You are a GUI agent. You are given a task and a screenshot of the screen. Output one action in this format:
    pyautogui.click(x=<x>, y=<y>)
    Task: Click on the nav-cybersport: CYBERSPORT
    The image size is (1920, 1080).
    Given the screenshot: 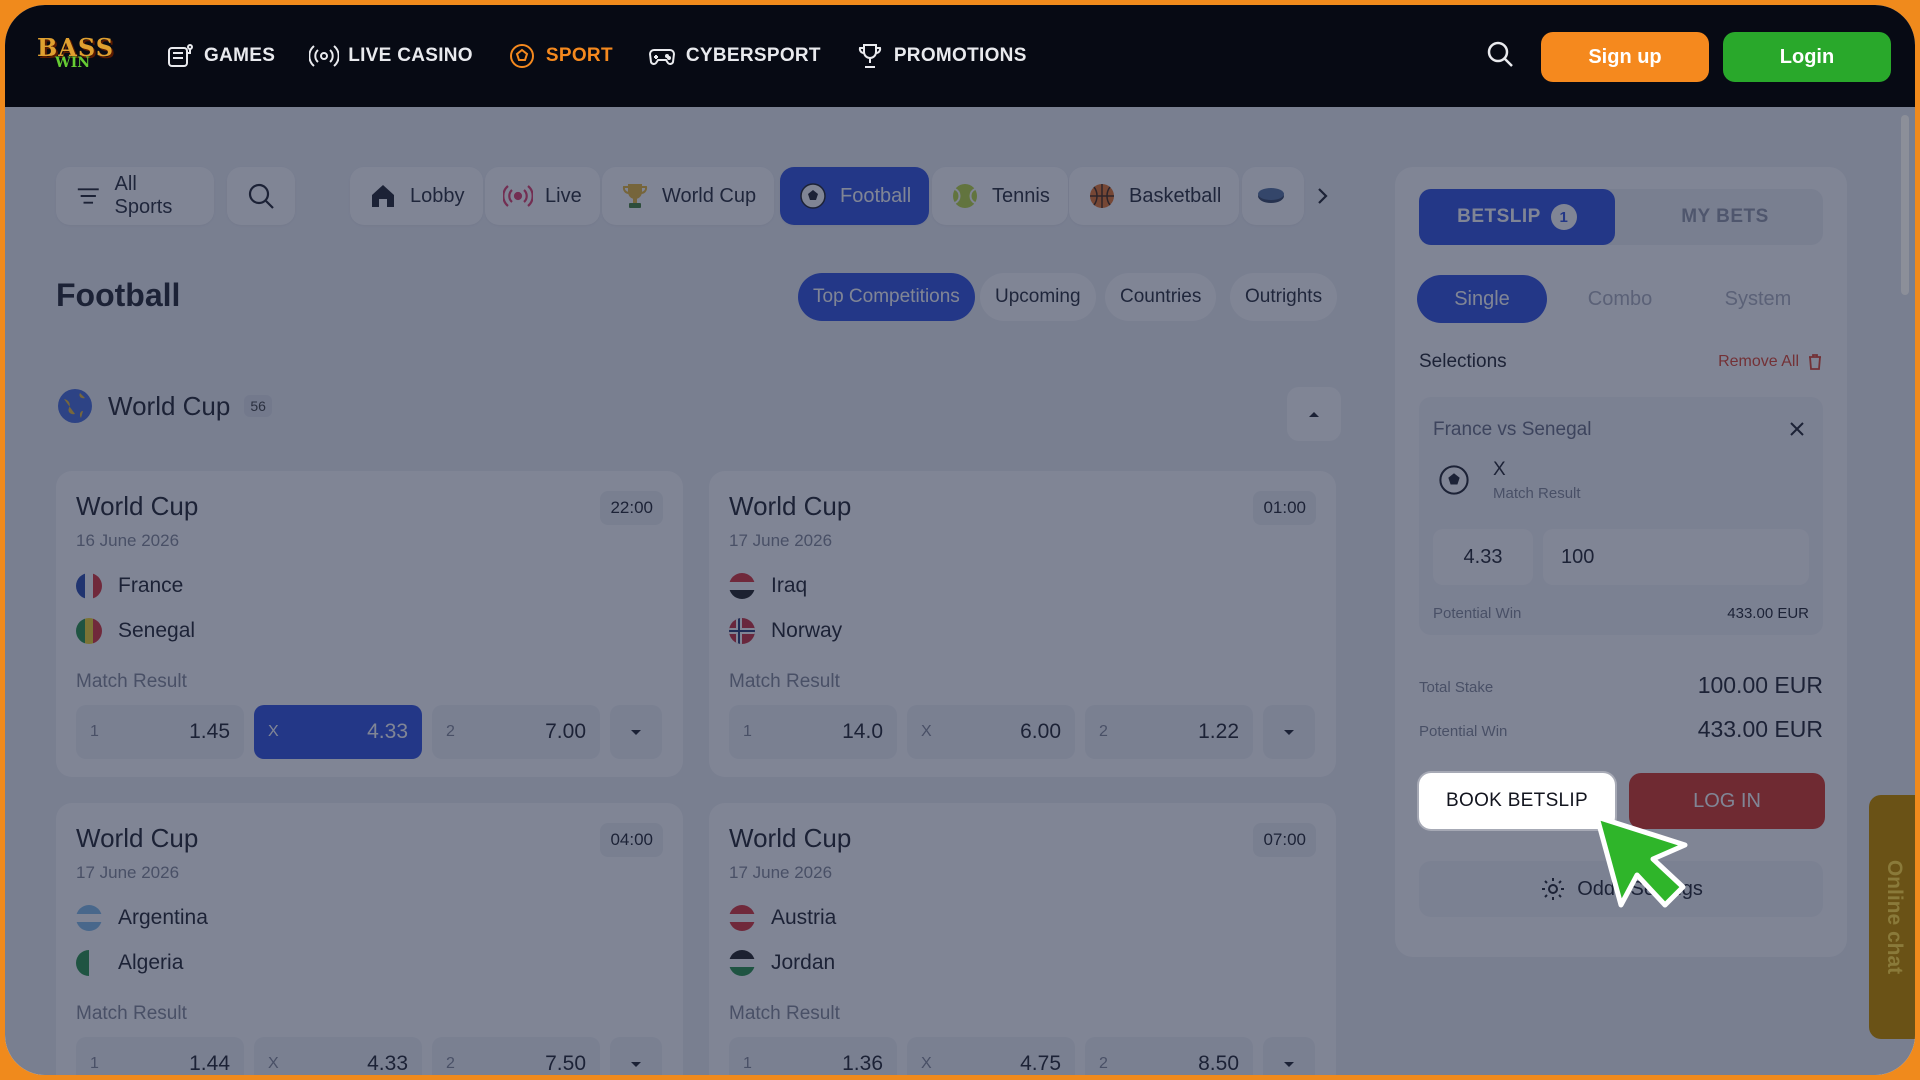 What is the action you would take?
    pyautogui.click(x=734, y=56)
    